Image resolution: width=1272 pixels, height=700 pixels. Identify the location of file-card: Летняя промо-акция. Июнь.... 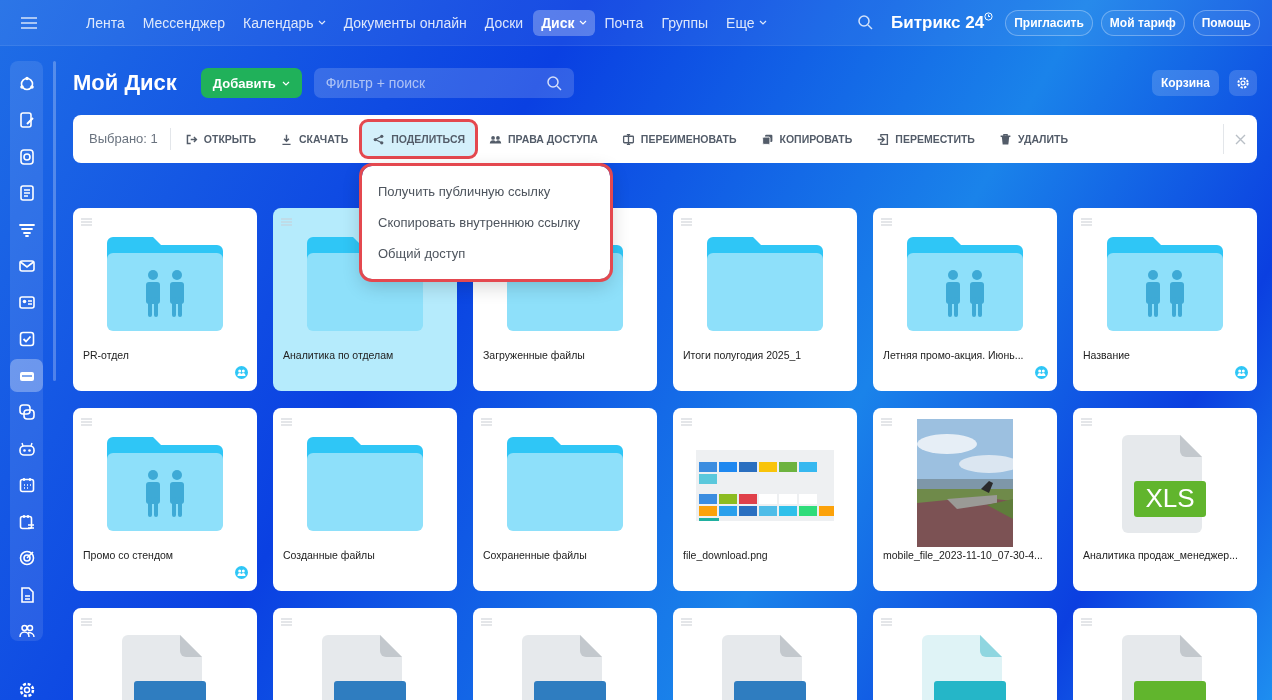
(965, 299).